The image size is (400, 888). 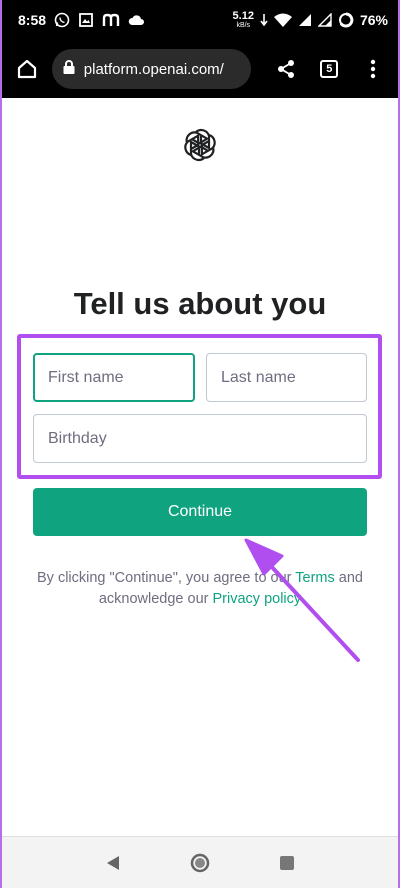 What do you see at coordinates (153, 69) in the screenshot?
I see `url-text: platform.openai.com/` at bounding box center [153, 69].